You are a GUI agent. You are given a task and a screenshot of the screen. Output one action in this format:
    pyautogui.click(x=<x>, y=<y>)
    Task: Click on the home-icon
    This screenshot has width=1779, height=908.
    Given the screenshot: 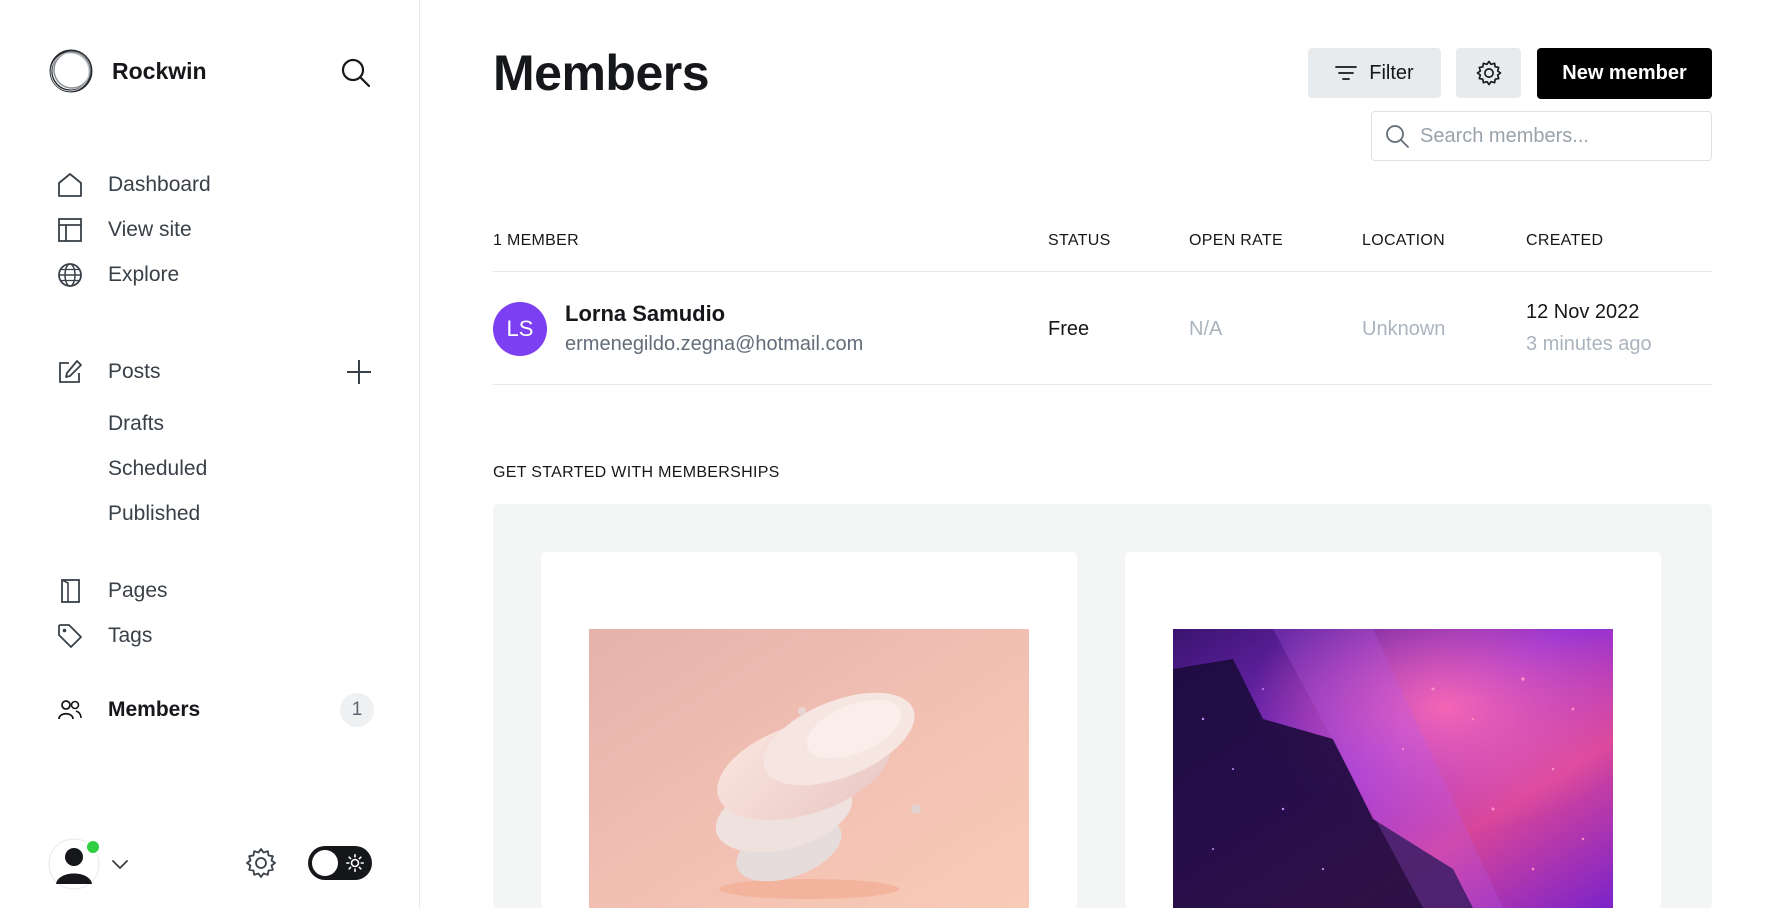 What is the action you would take?
    pyautogui.click(x=70, y=185)
    